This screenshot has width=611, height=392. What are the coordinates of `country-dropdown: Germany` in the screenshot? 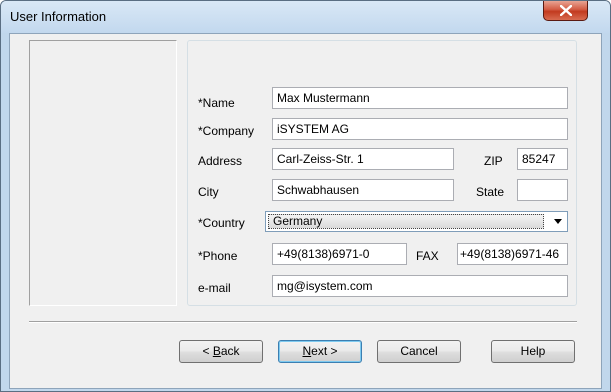 It's located at (416, 221).